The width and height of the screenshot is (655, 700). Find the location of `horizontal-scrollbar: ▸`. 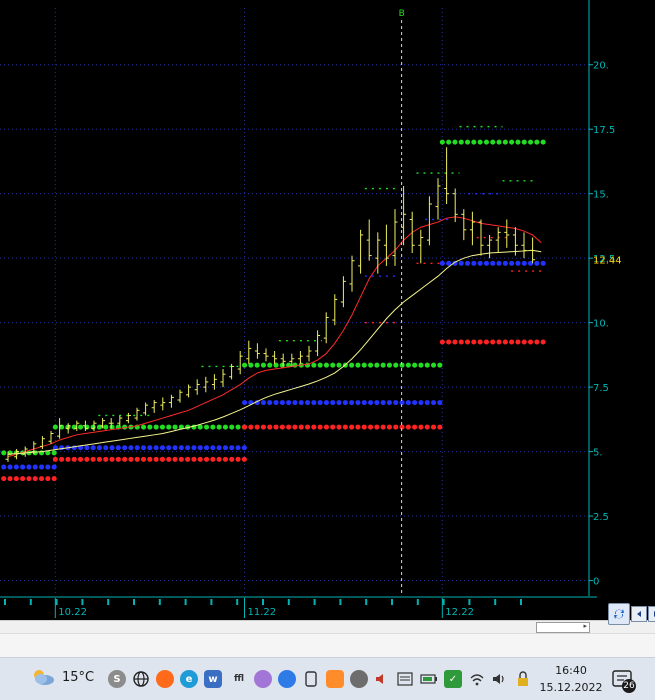

horizontal-scrollbar: ▸ is located at coordinates (327, 626).